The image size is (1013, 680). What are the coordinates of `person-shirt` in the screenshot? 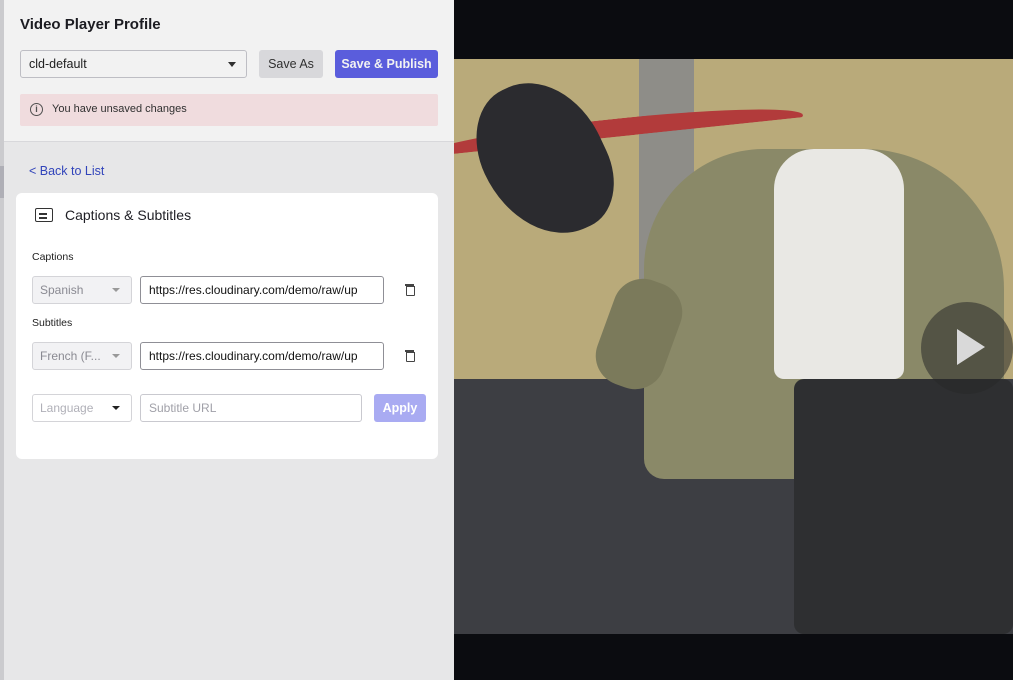 It's located at (839, 264).